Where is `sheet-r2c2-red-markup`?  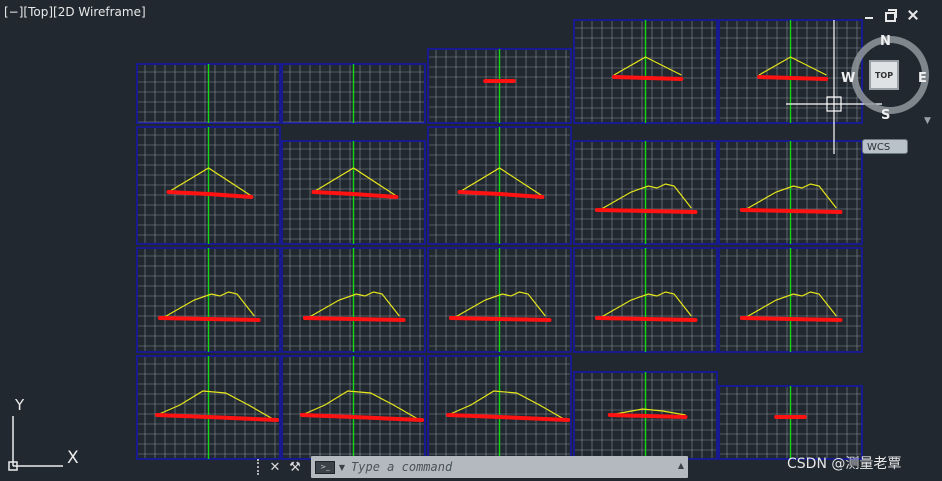 sheet-r2c2-red-markup is located at coordinates (355, 194).